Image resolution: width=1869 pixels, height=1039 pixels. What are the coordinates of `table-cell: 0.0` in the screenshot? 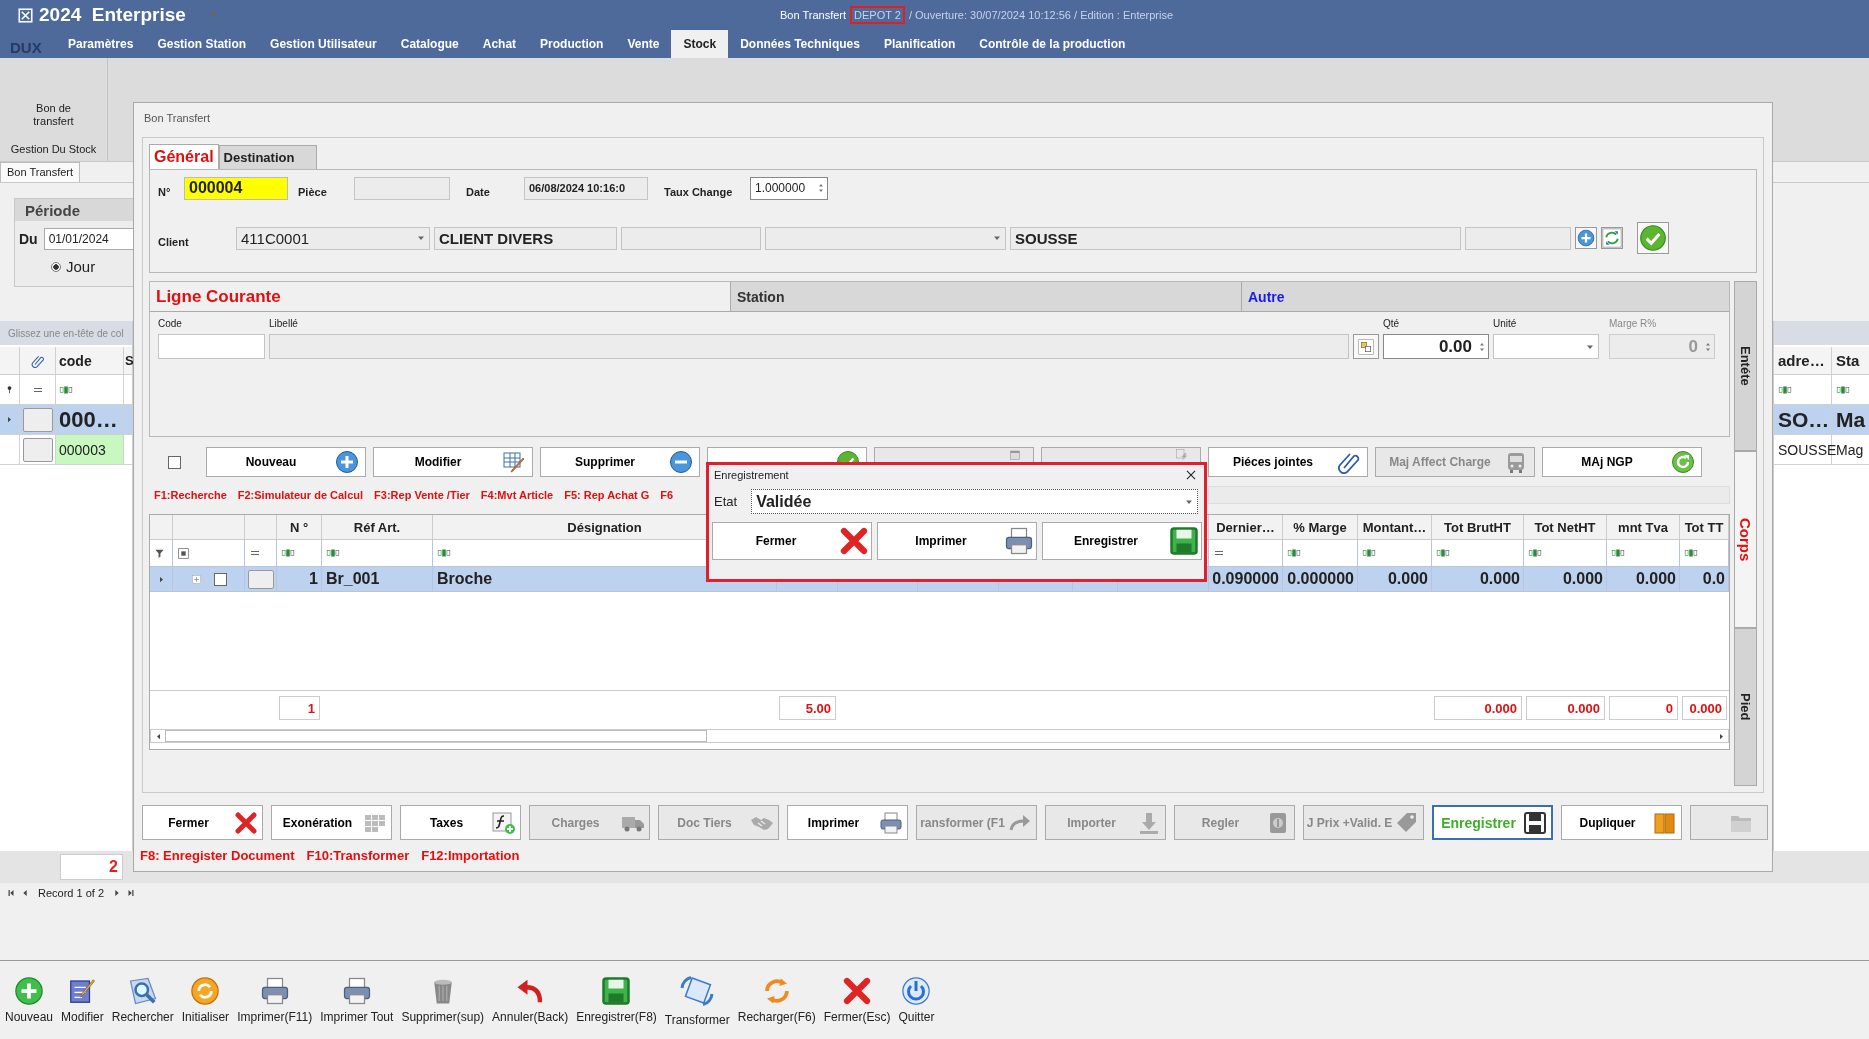 It's located at (1713, 579).